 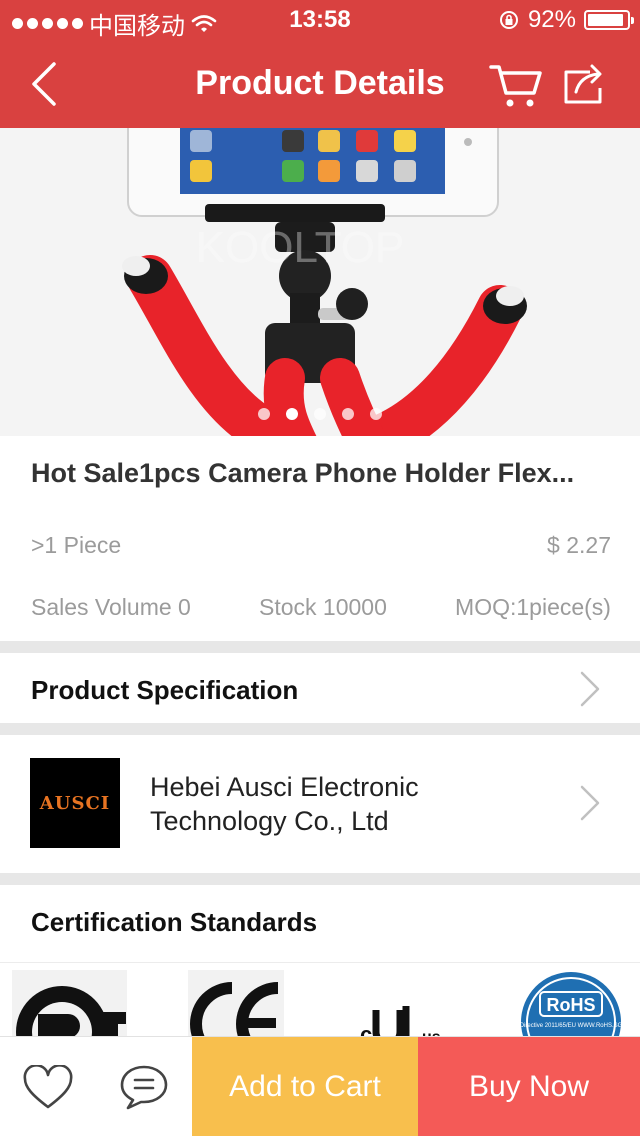 I want to click on specification-title: Product Specification, so click(x=165, y=690).